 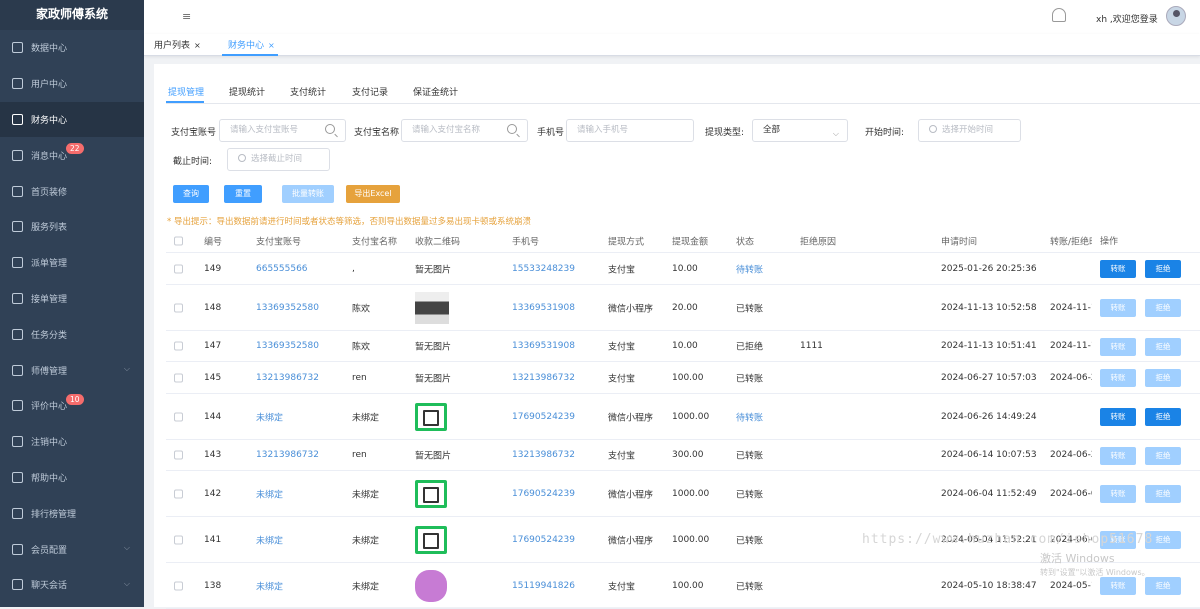 I want to click on sidebar-item: 注销中心, so click(x=72, y=442).